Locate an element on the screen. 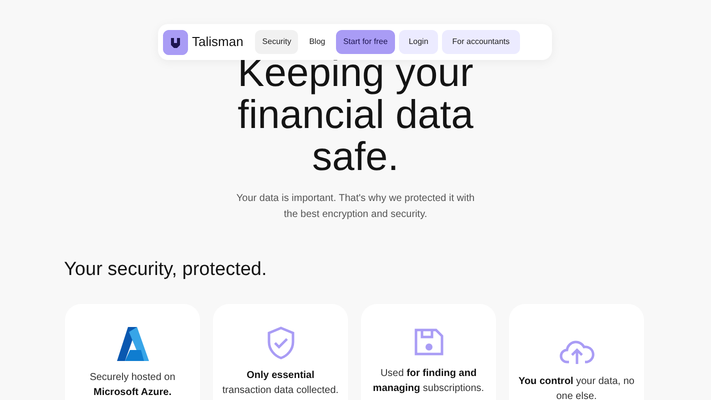 This screenshot has width=711, height=400. feature-text: You control your data, no one else. is located at coordinates (577, 387).